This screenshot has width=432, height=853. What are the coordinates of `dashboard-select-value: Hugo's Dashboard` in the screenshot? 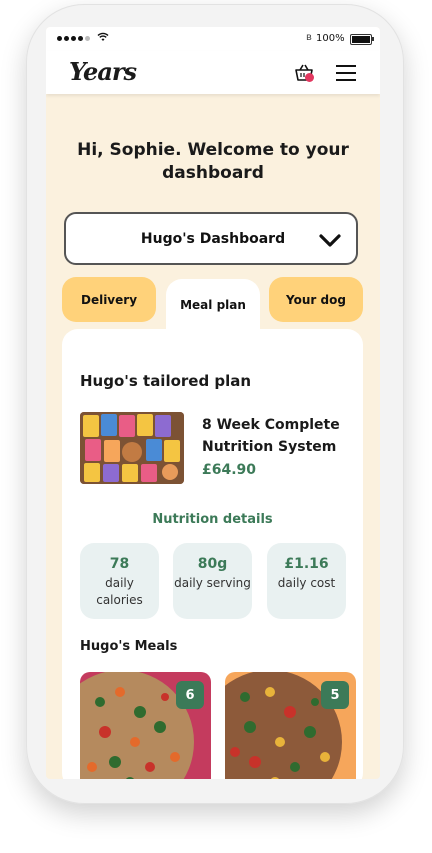 It's located at (213, 239).